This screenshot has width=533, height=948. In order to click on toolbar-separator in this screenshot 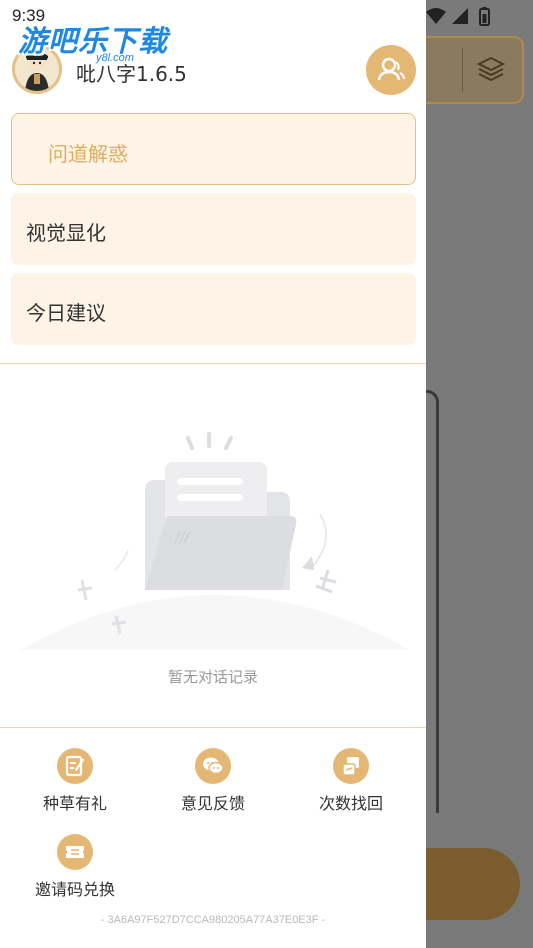, I will do `click(462, 70)`.